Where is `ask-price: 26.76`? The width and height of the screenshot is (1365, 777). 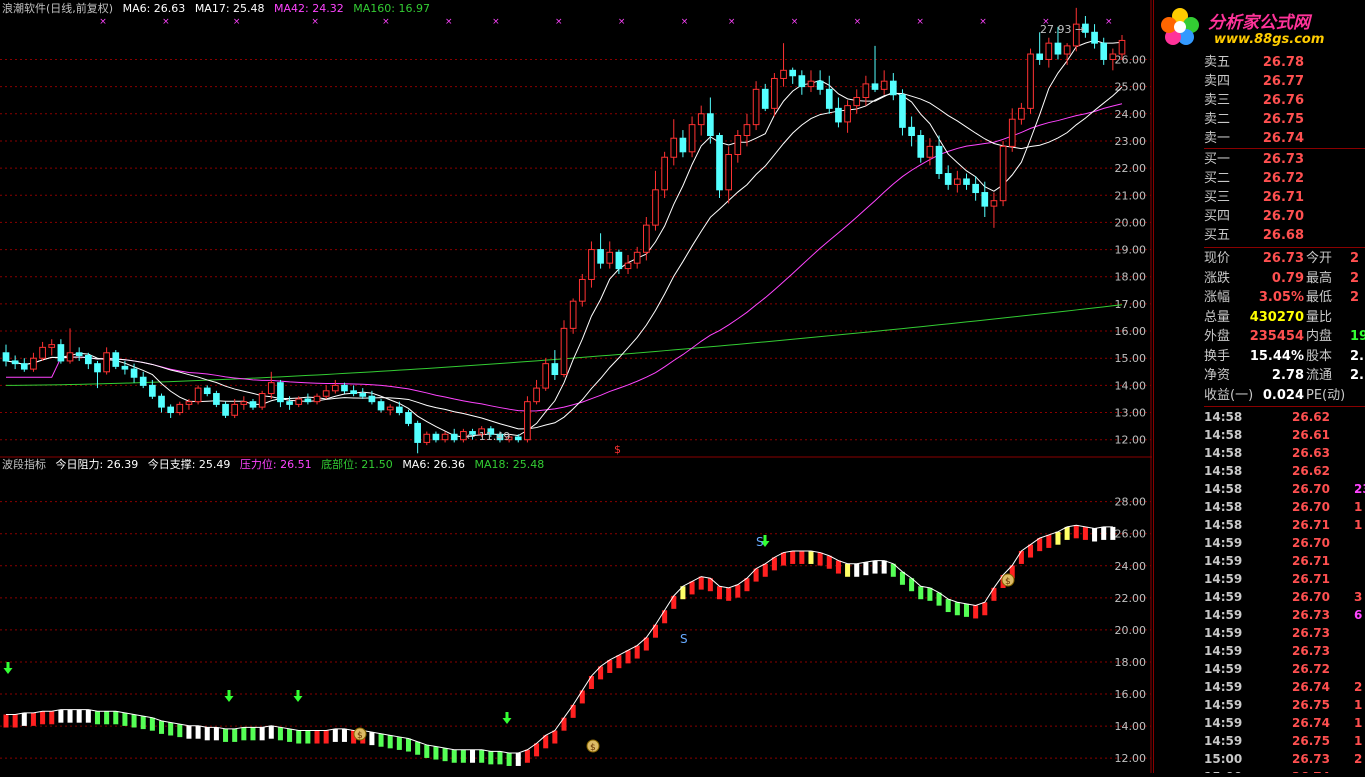 ask-price: 26.76 is located at coordinates (1283, 100).